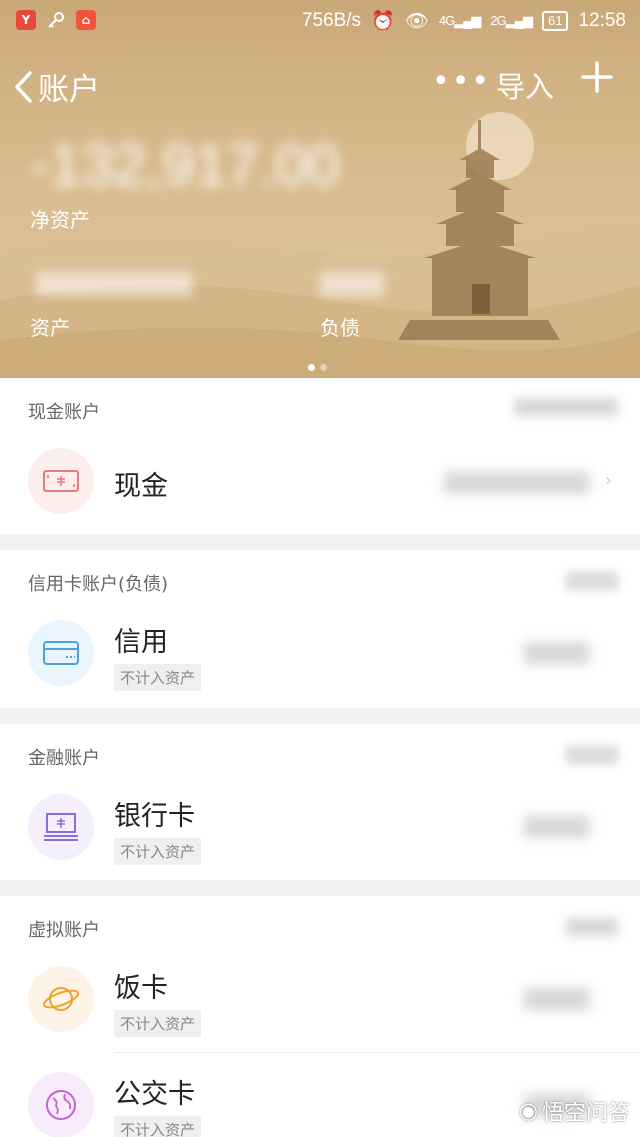  What do you see at coordinates (64, 412) in the screenshot?
I see `section-title: 现金账户` at bounding box center [64, 412].